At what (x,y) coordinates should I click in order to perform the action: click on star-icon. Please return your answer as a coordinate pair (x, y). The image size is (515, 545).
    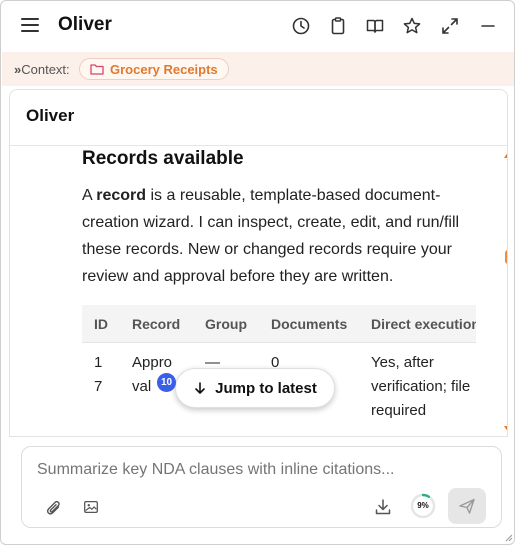
    Looking at the image, I should click on (412, 26).